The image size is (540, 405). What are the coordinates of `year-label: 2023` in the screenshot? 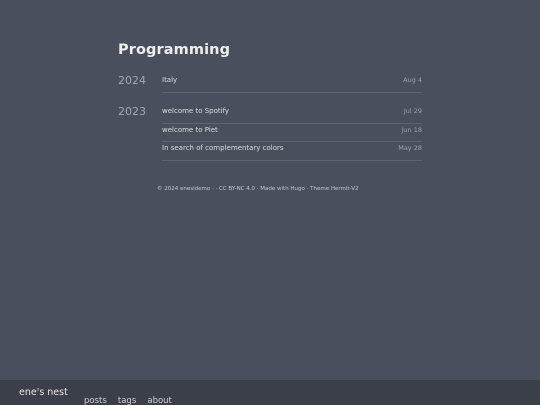 It's located at (132, 111).